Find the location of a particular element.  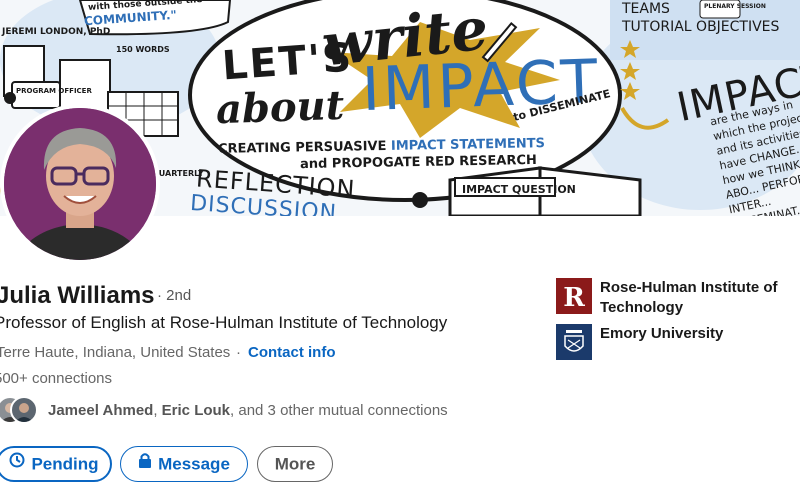

org-name: Emory University is located at coordinates (662, 333).